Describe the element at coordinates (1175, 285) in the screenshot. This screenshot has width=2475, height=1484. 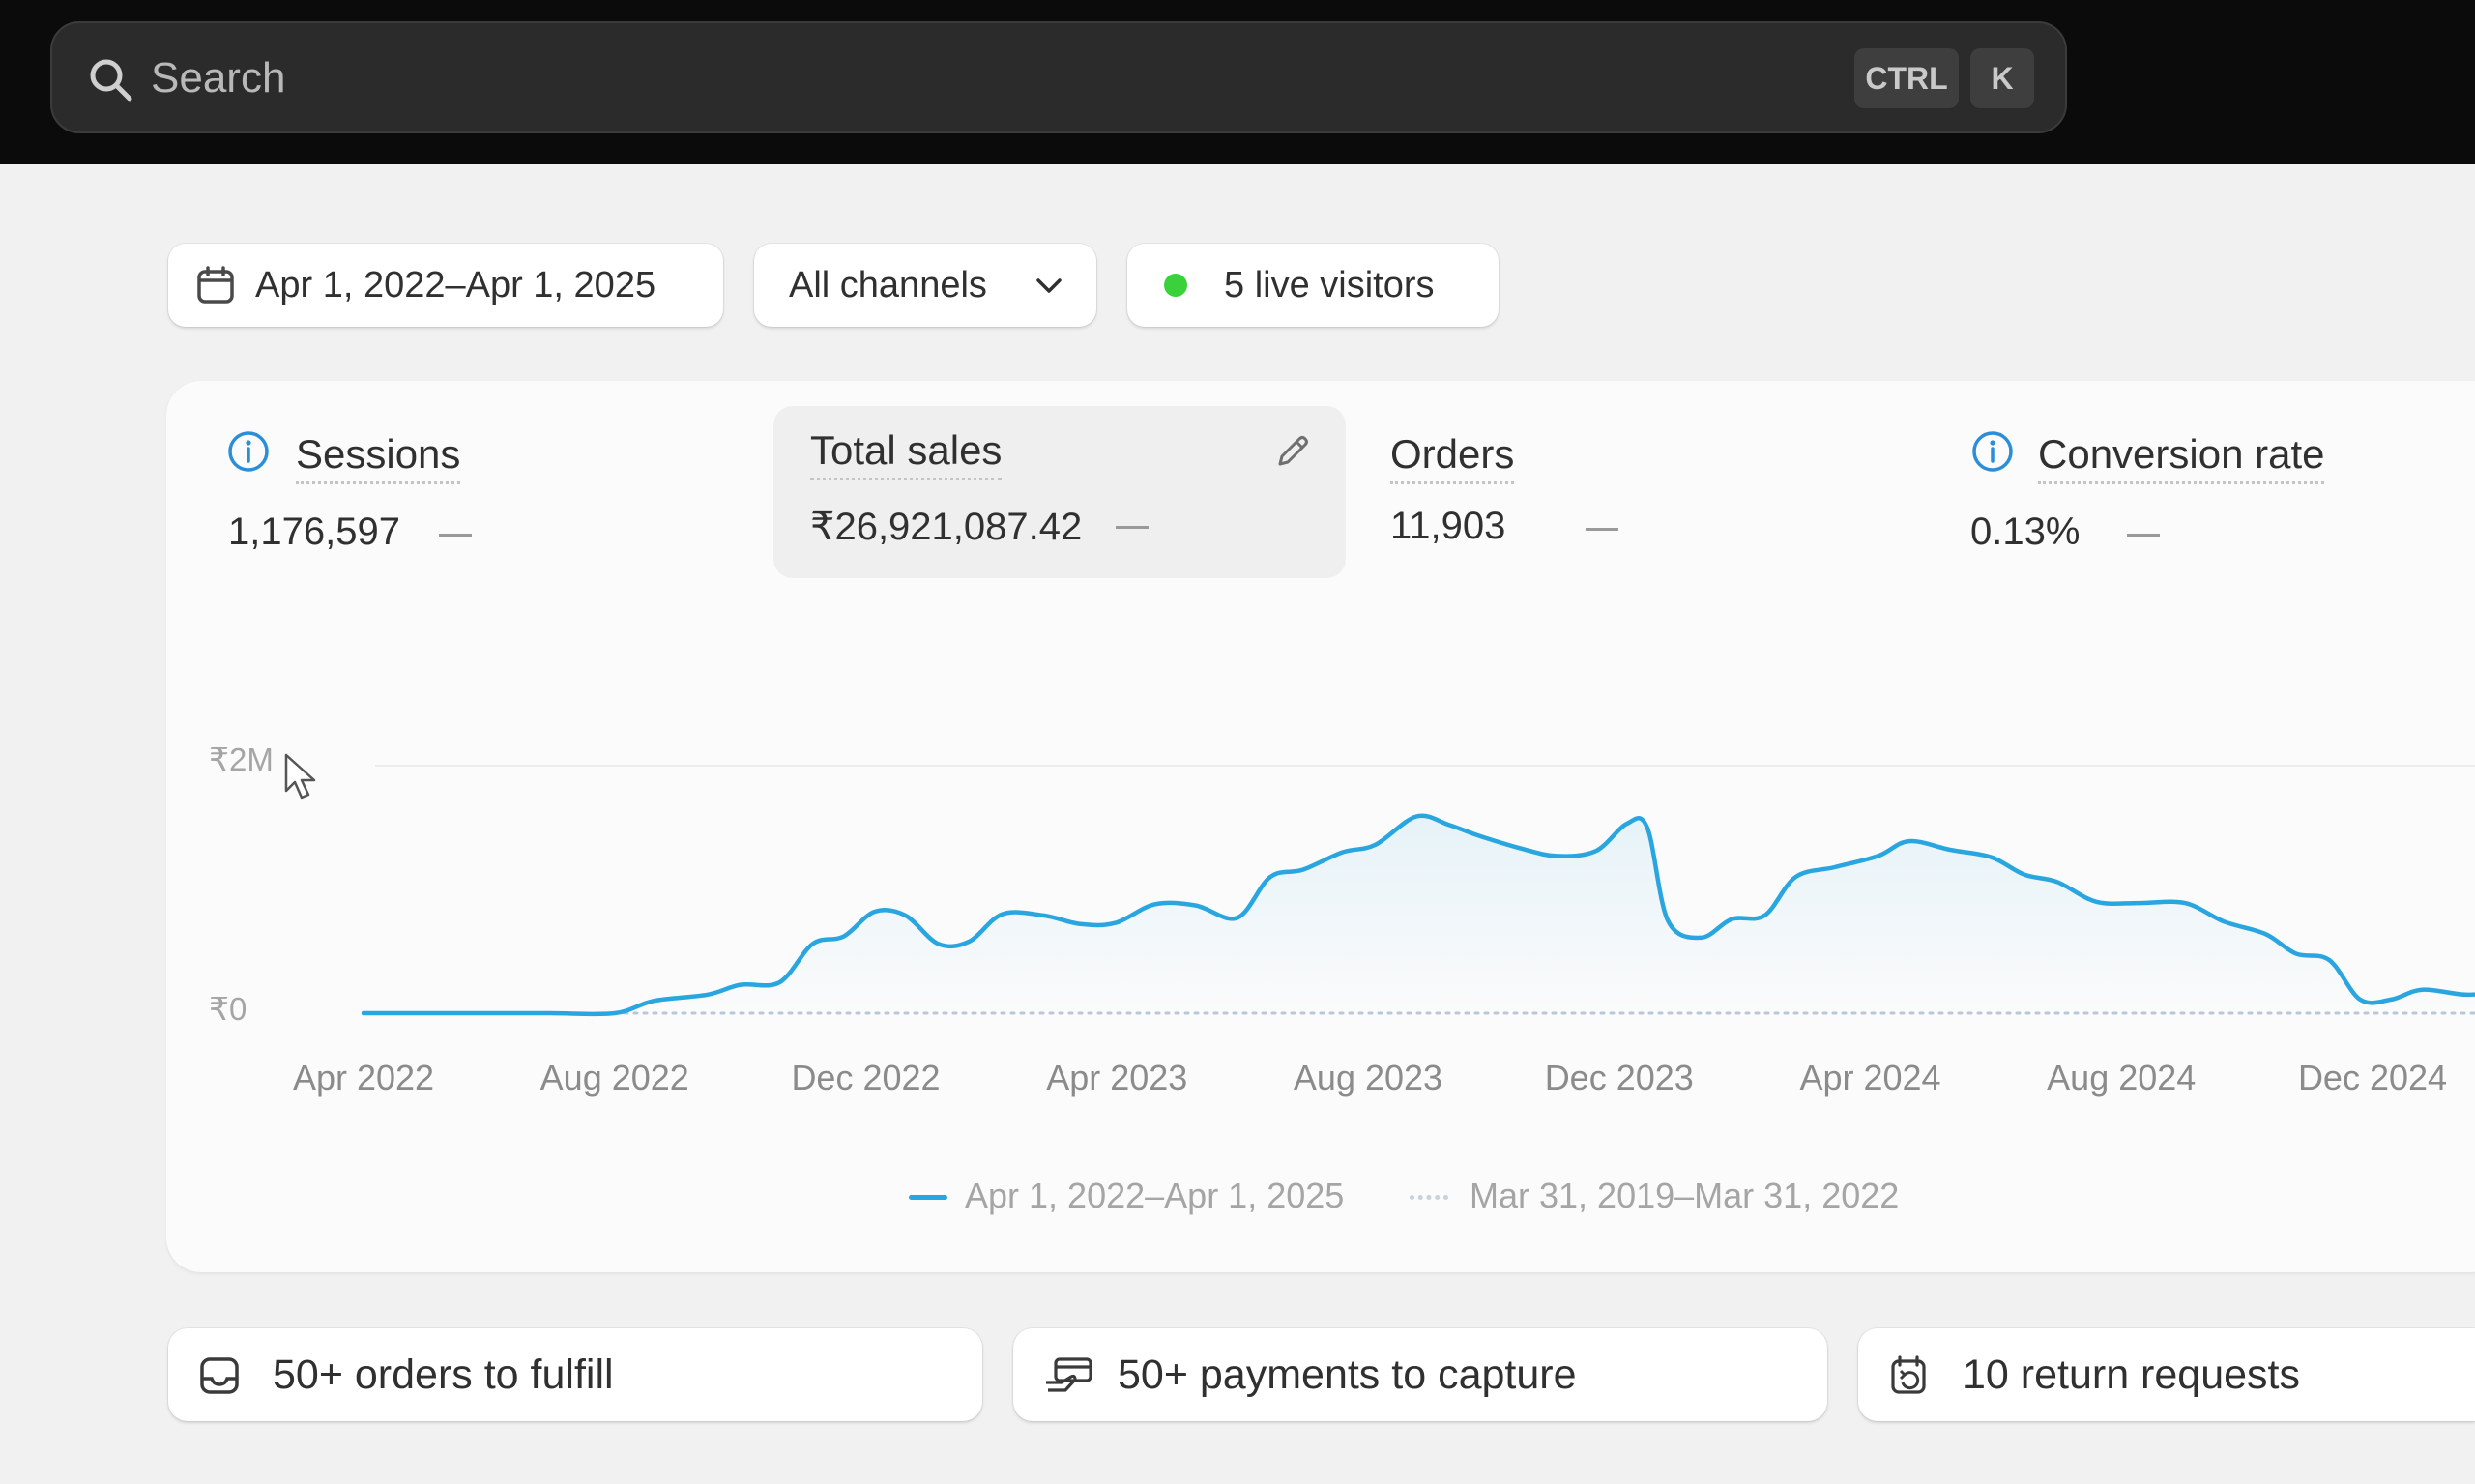
I see `live-status-dot` at that location.